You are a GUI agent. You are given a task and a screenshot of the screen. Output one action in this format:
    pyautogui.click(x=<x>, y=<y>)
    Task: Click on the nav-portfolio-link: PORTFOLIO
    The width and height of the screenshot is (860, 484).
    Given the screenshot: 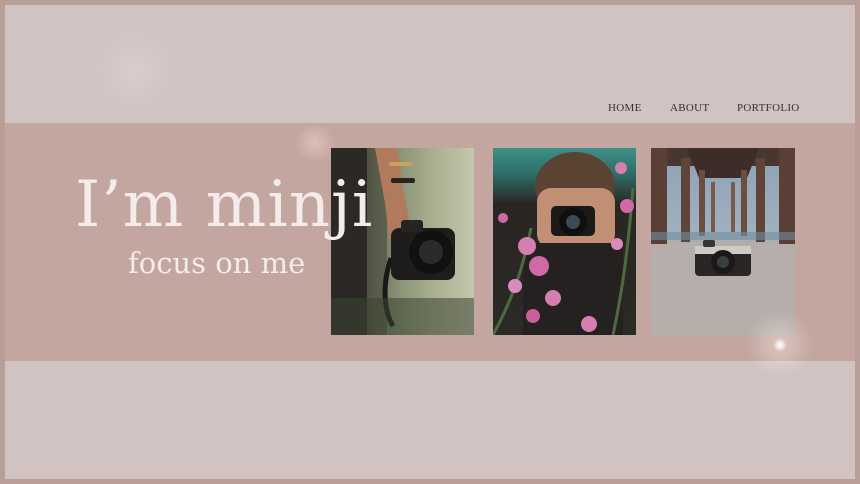 What is the action you would take?
    pyautogui.click(x=768, y=108)
    